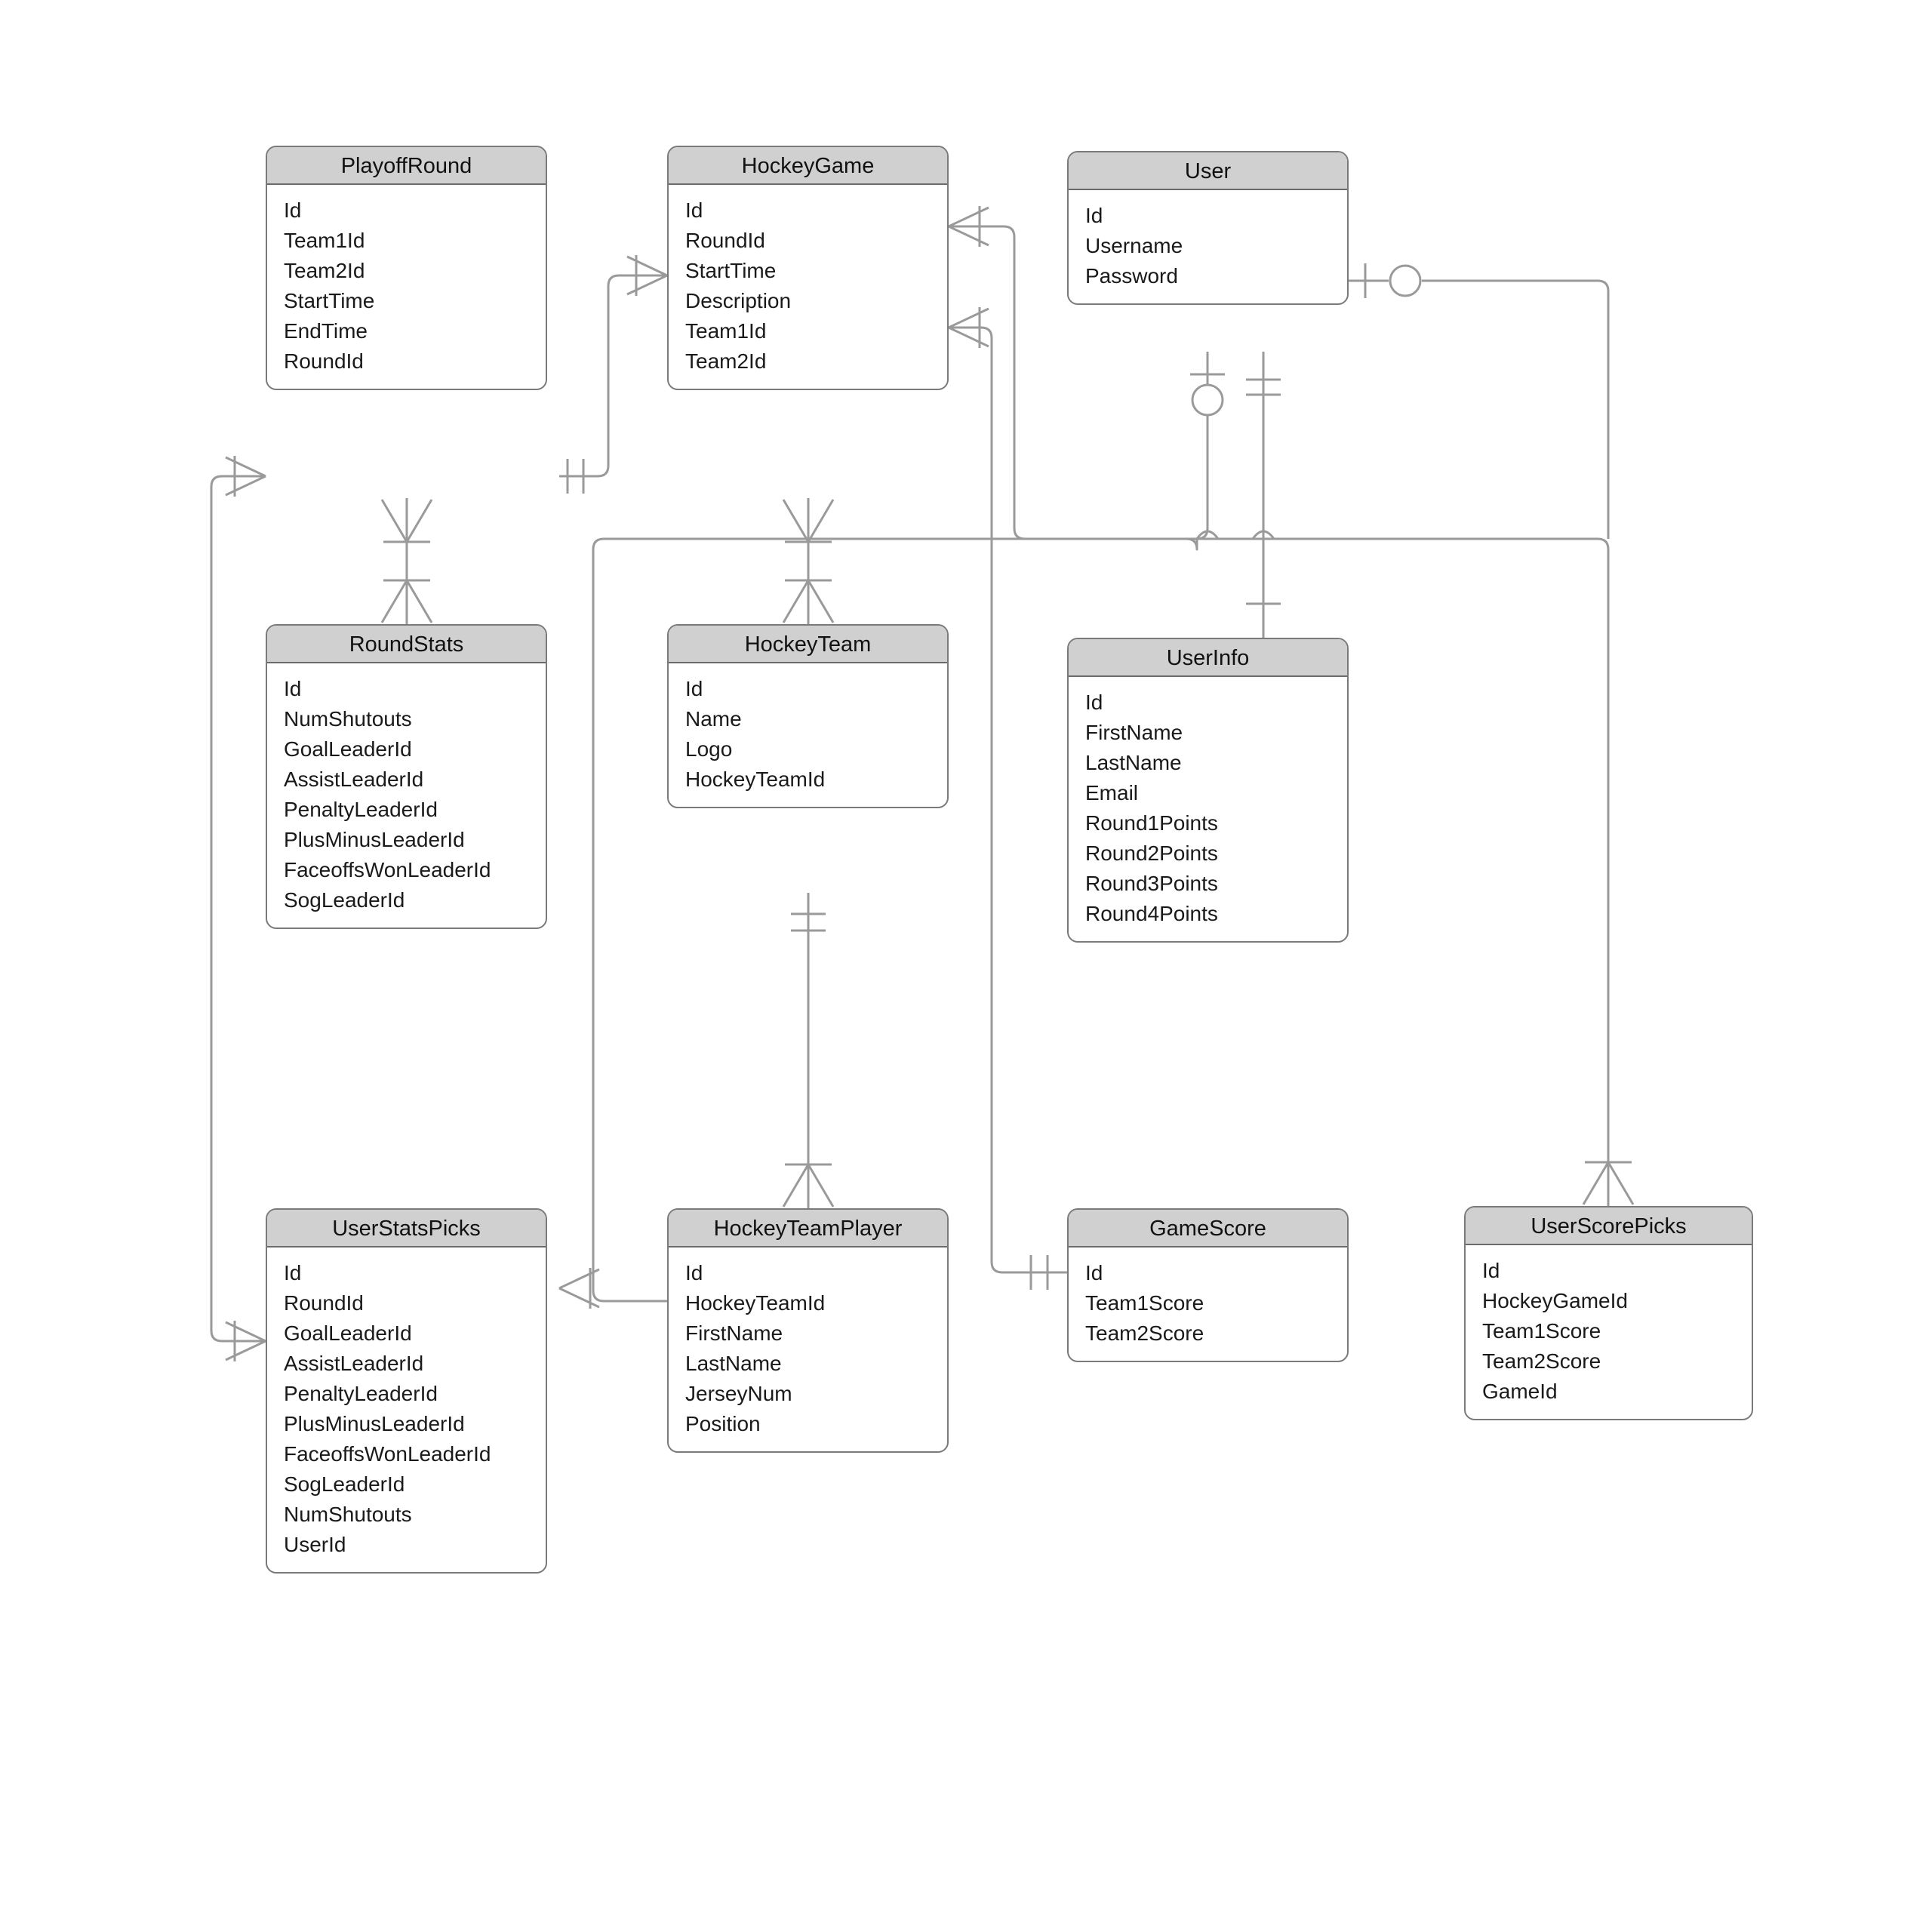  What do you see at coordinates (1134, 245) in the screenshot?
I see `attribute-row: Username` at bounding box center [1134, 245].